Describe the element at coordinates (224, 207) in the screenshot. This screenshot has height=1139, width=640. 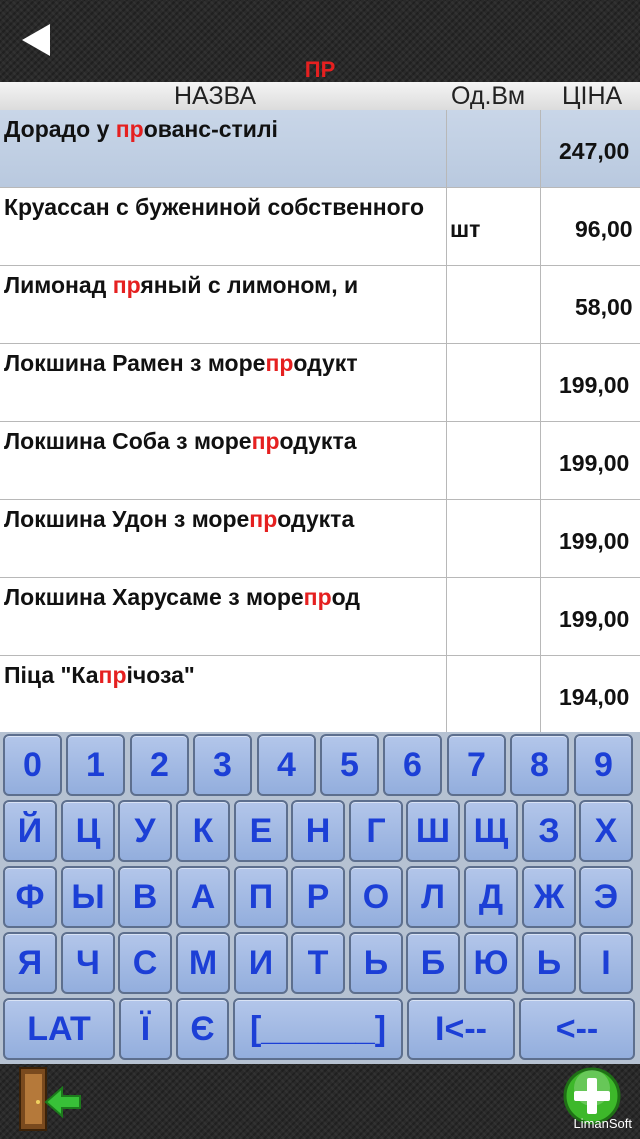
I see `item-name: Круассан с бужениной собственного` at that location.